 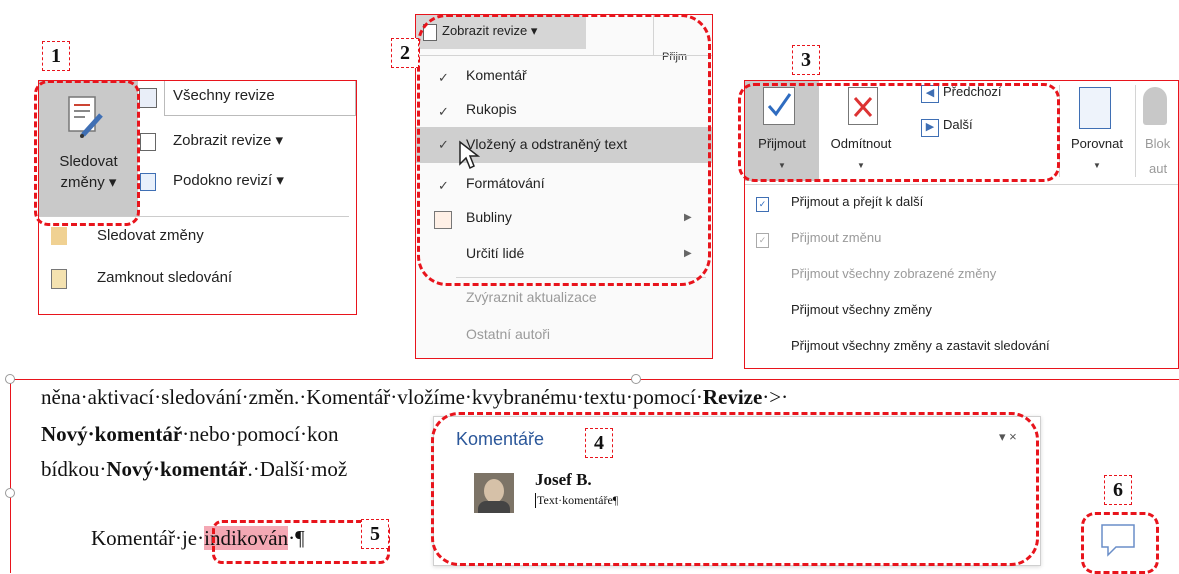 What do you see at coordinates (164, 277) in the screenshot?
I see `menu-lock-tracking: Zamknout sledování` at bounding box center [164, 277].